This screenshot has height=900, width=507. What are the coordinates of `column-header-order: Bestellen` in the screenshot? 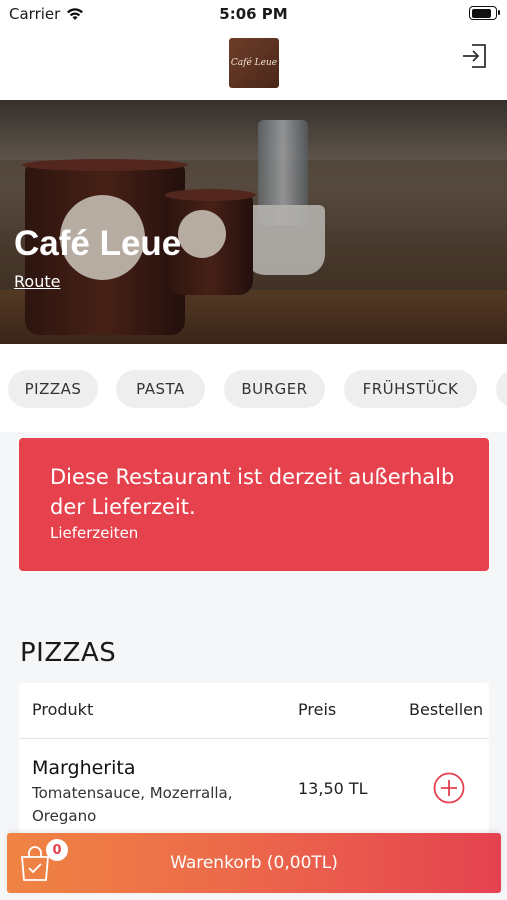 It's located at (446, 709).